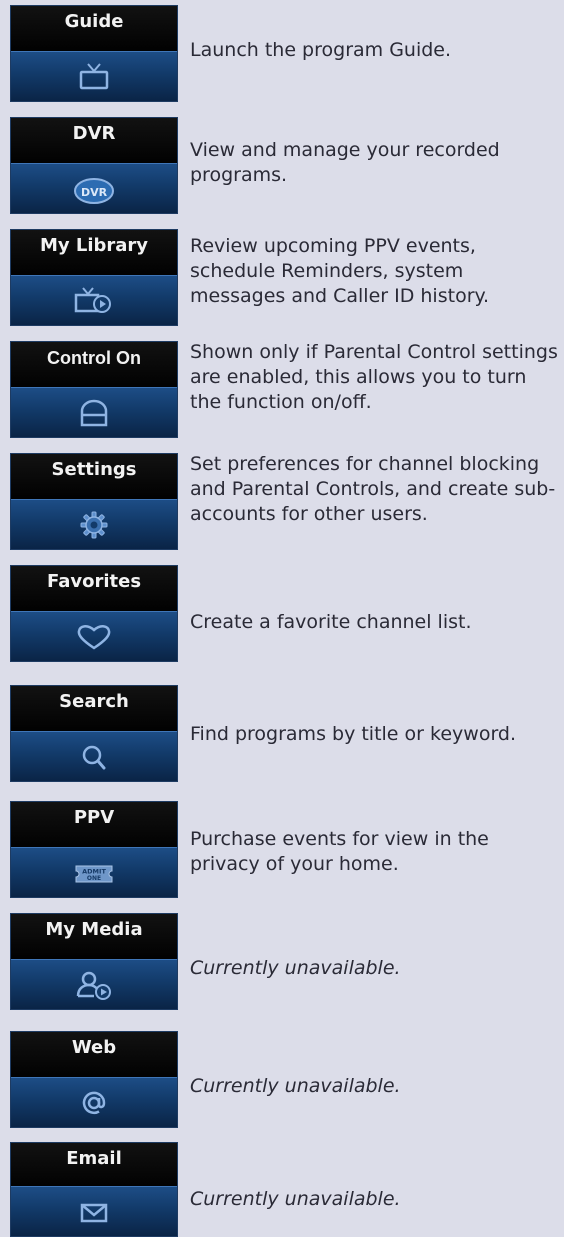  Describe the element at coordinates (94, 254) in the screenshot. I see `my-library-button-label: My Library` at that location.